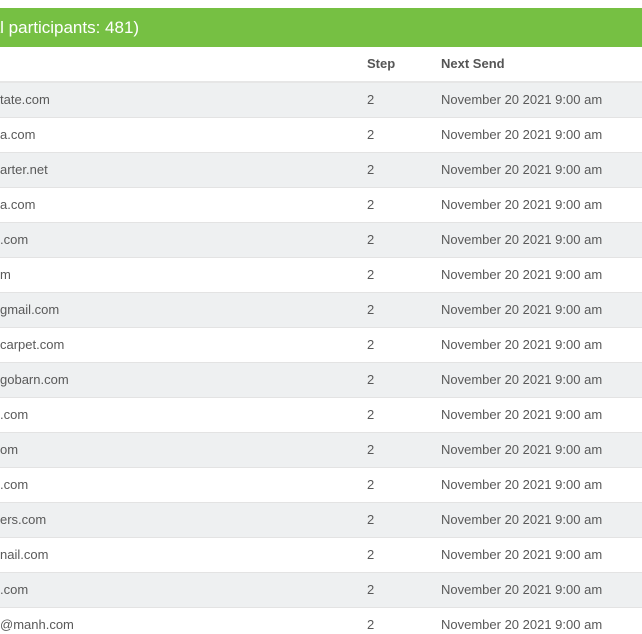 The height and width of the screenshot is (634, 642). I want to click on table-row: tate.com 2 November 20 2021 9:00 am, so click(321, 100).